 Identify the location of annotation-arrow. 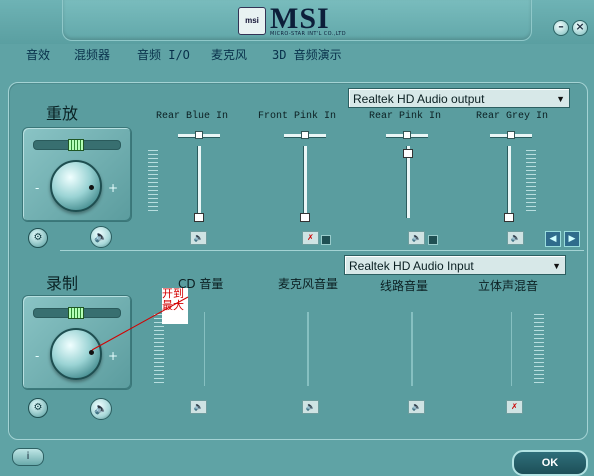
(140, 323).